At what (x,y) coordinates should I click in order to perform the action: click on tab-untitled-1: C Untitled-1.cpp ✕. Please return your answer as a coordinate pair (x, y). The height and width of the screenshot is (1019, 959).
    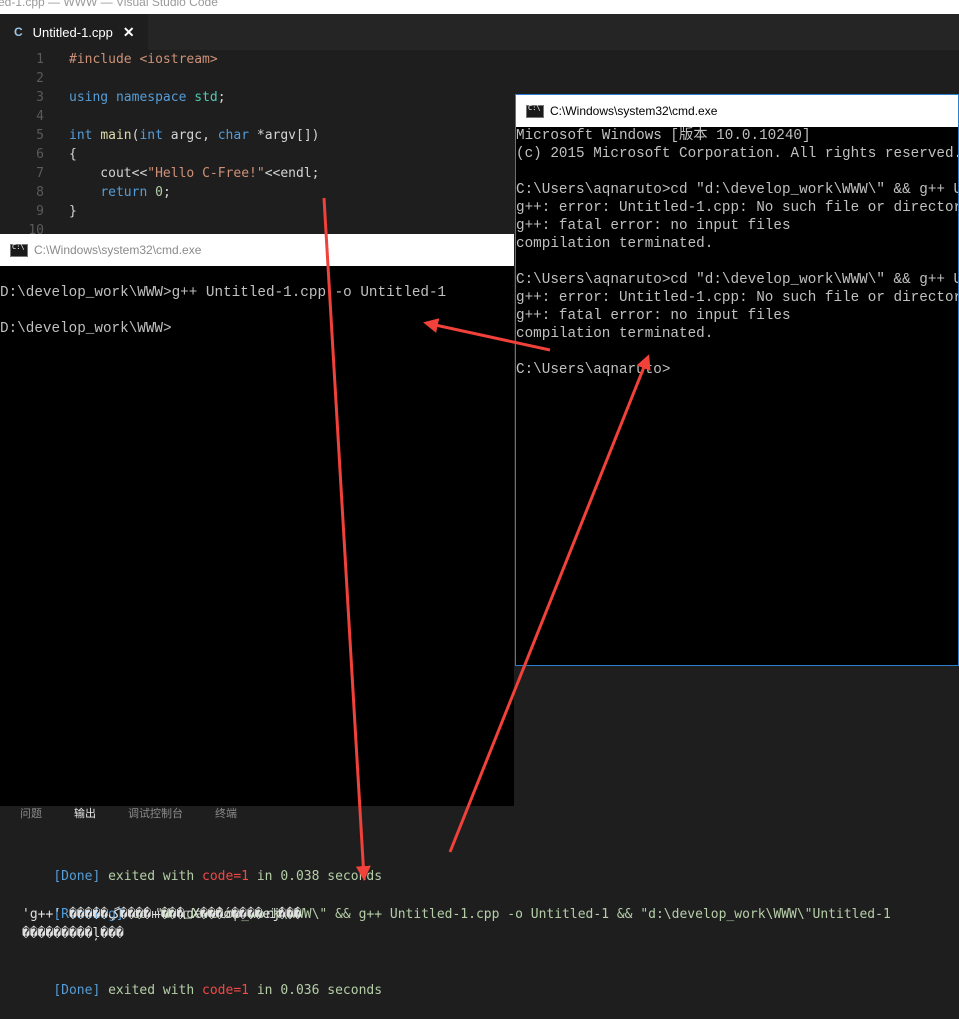
    Looking at the image, I should click on (74, 32).